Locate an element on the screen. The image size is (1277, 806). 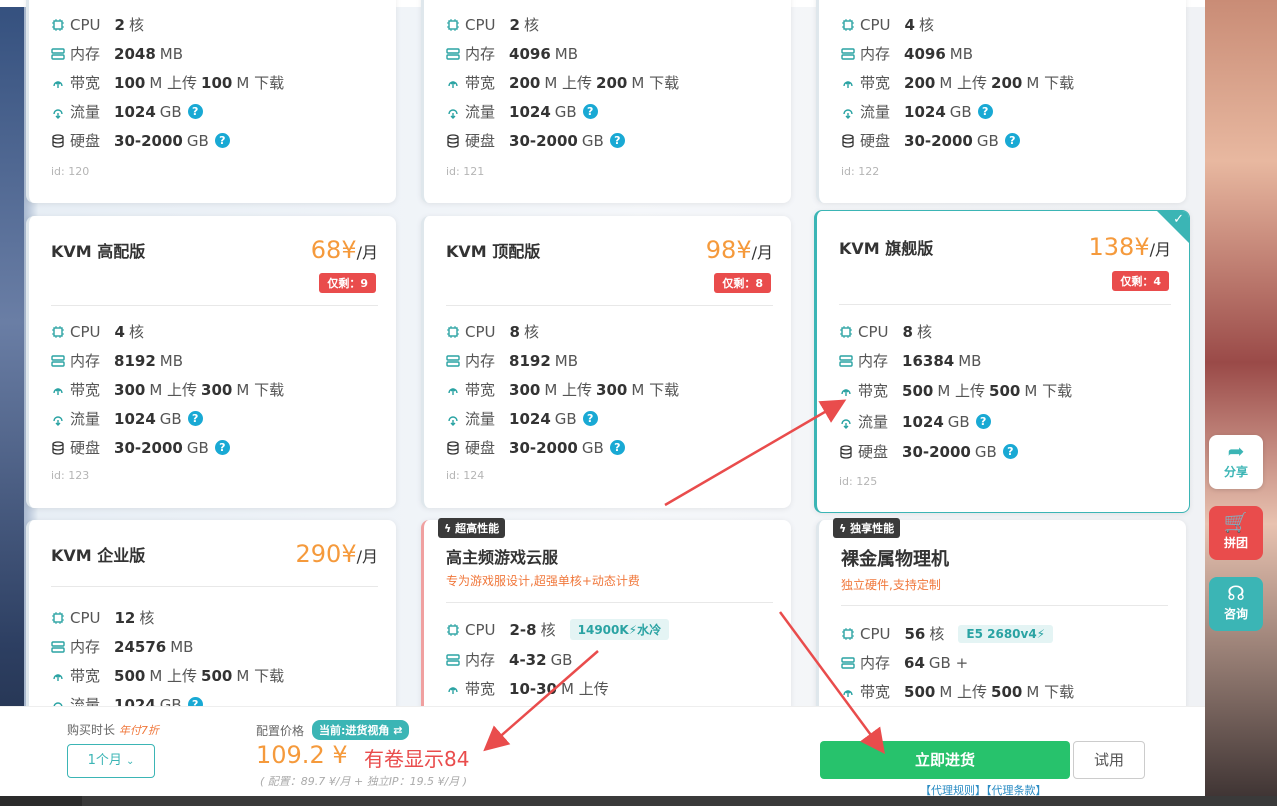
plan-price: 290¥/月 is located at coordinates (337, 554).